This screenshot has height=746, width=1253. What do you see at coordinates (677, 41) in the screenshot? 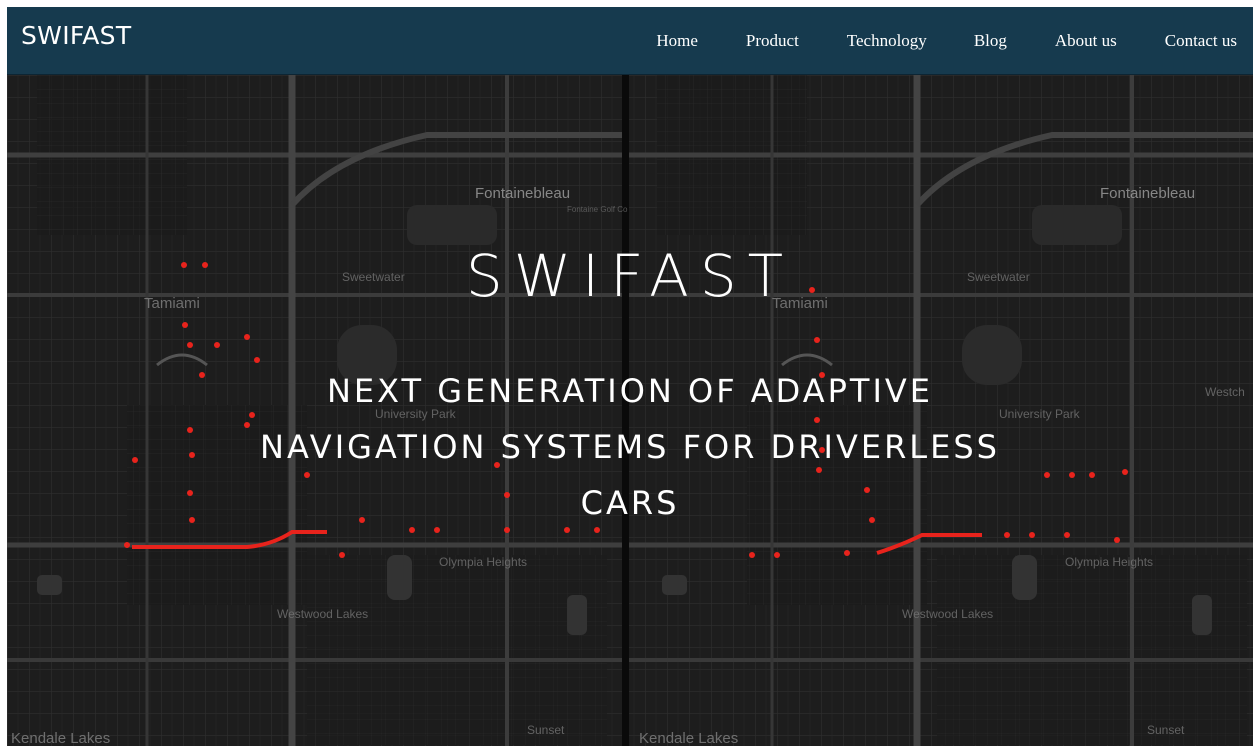
I see `nav-link-home: Home` at bounding box center [677, 41].